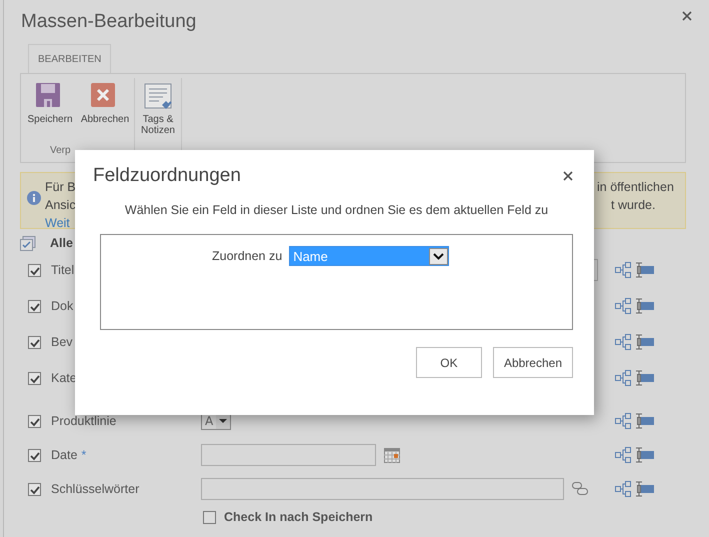 This screenshot has width=709, height=537. What do you see at coordinates (532, 362) in the screenshot?
I see `dialog-button: Abbrechen` at bounding box center [532, 362].